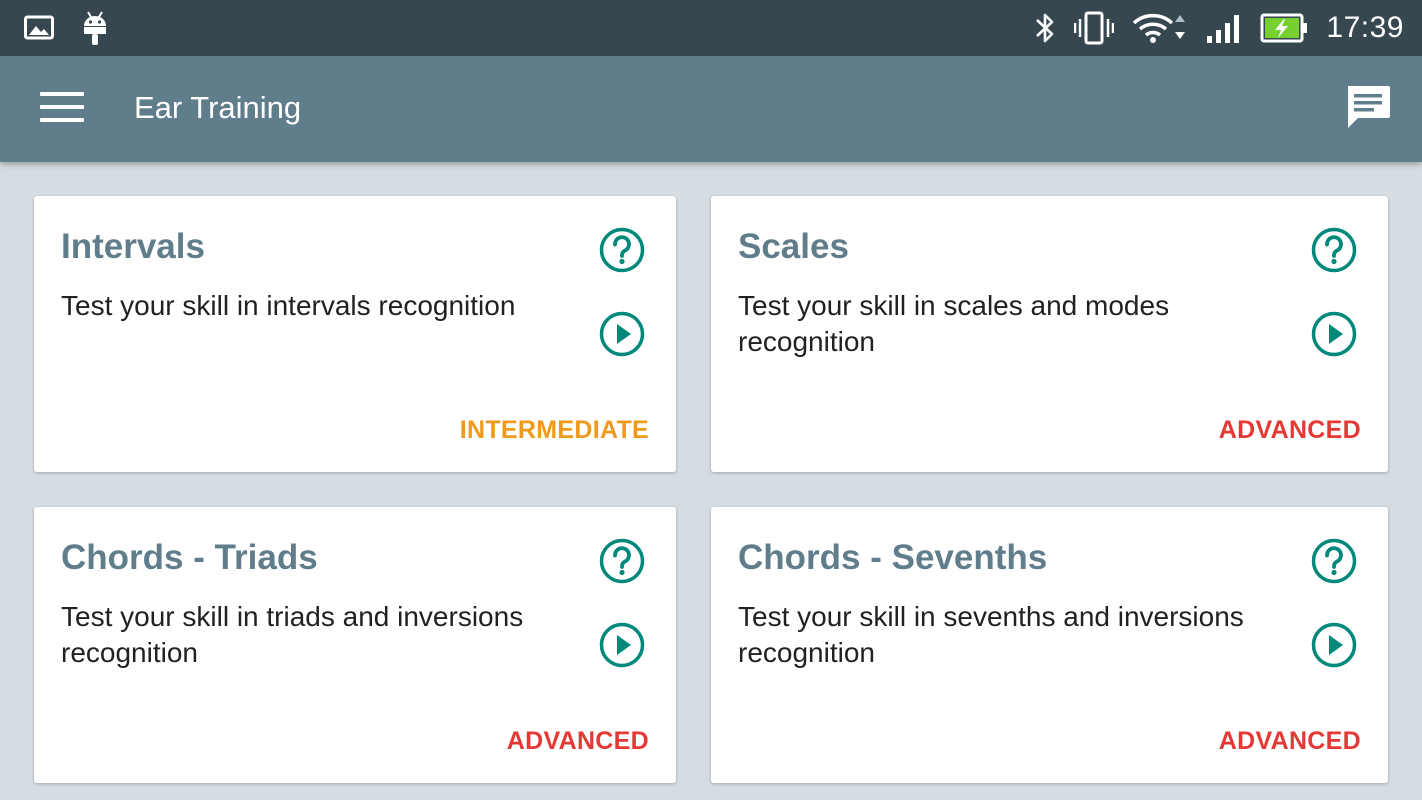  Describe the element at coordinates (62, 109) in the screenshot. I see `hamburger-menu-icon` at that location.